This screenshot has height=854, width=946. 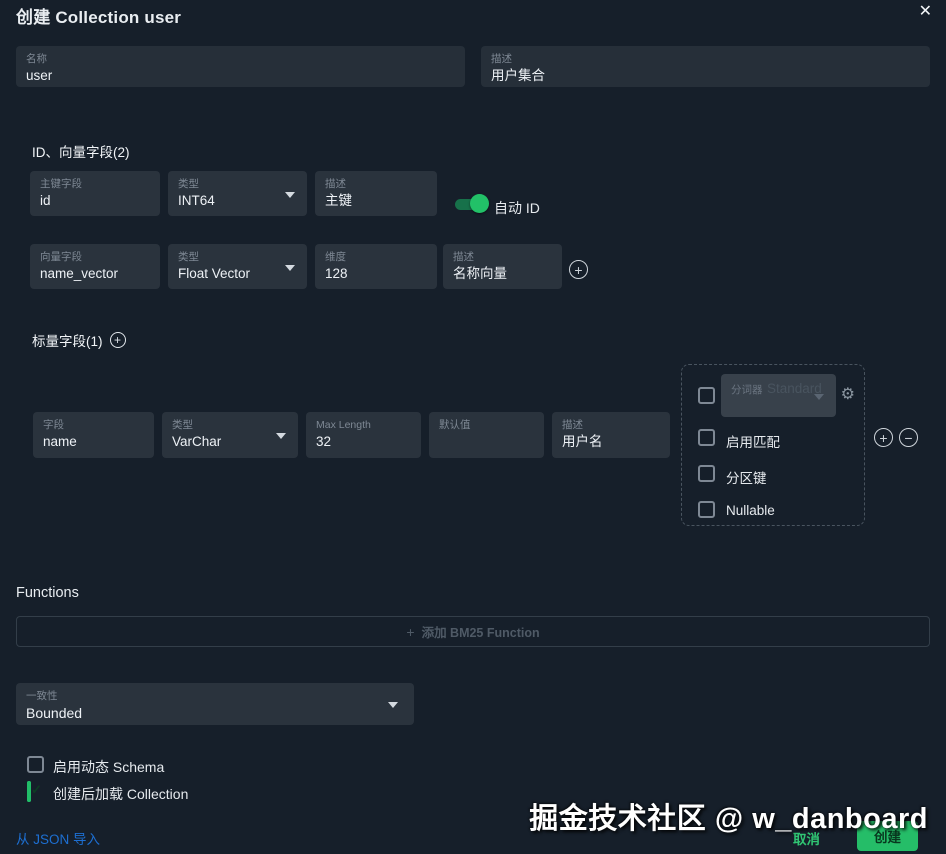 I want to click on scalar-type-value: VarChar, so click(x=197, y=442).